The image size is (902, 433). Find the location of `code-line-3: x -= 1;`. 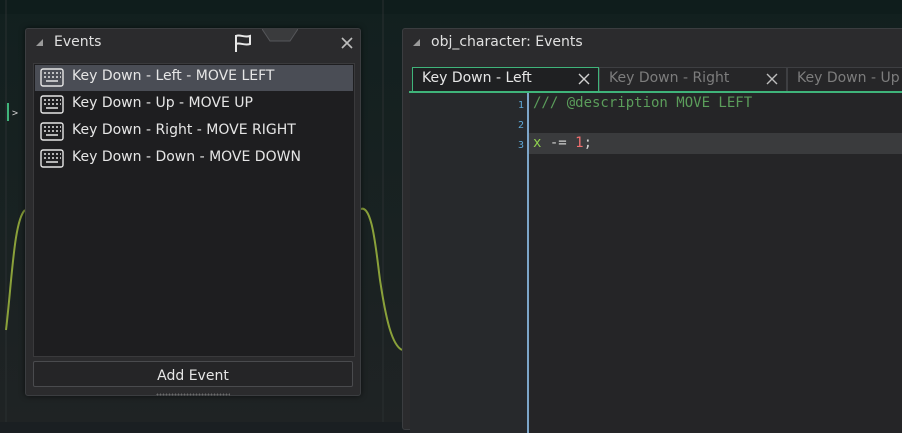

code-line-3: x -= 1; is located at coordinates (562, 143).